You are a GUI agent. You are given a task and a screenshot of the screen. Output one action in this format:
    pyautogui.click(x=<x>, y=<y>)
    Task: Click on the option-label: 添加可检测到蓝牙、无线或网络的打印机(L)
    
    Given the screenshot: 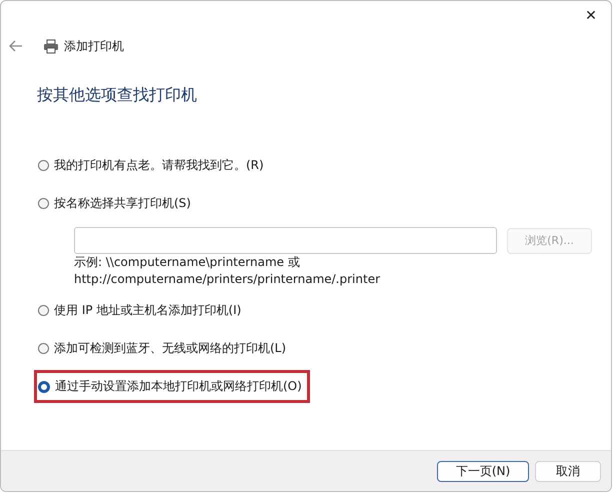 What is the action you would take?
    pyautogui.click(x=170, y=348)
    